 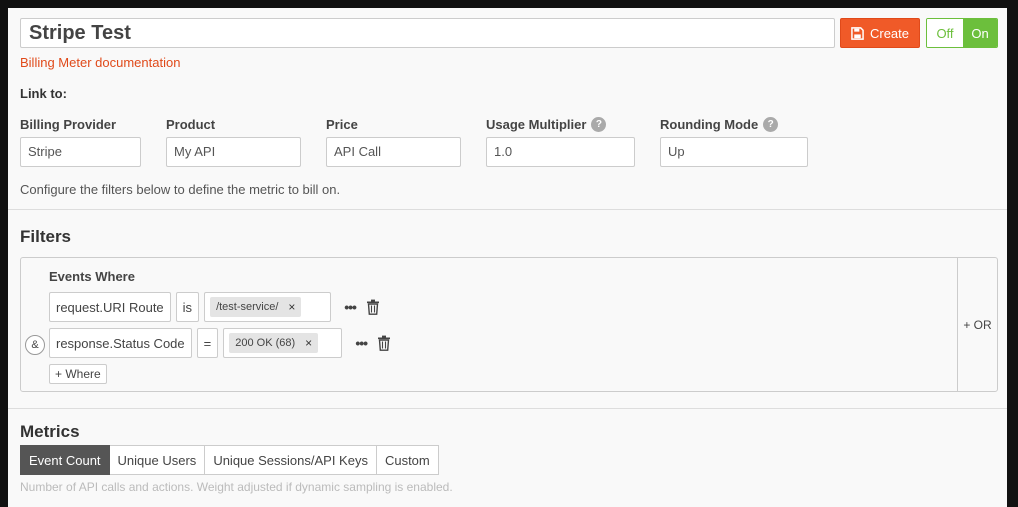 What do you see at coordinates (100, 62) in the screenshot?
I see `documentation-link: Billing Meter documentation` at bounding box center [100, 62].